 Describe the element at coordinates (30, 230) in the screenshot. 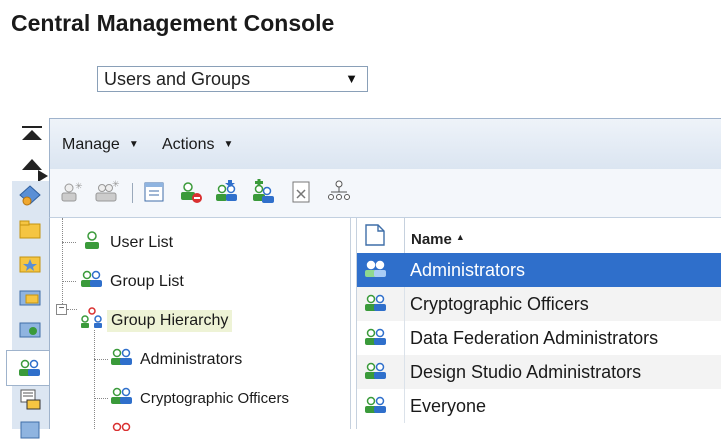

I see `folders-icon` at that location.